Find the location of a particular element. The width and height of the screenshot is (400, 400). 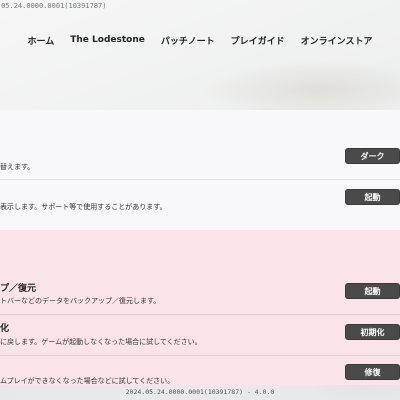

reset-button: 初期化 is located at coordinates (372, 332).